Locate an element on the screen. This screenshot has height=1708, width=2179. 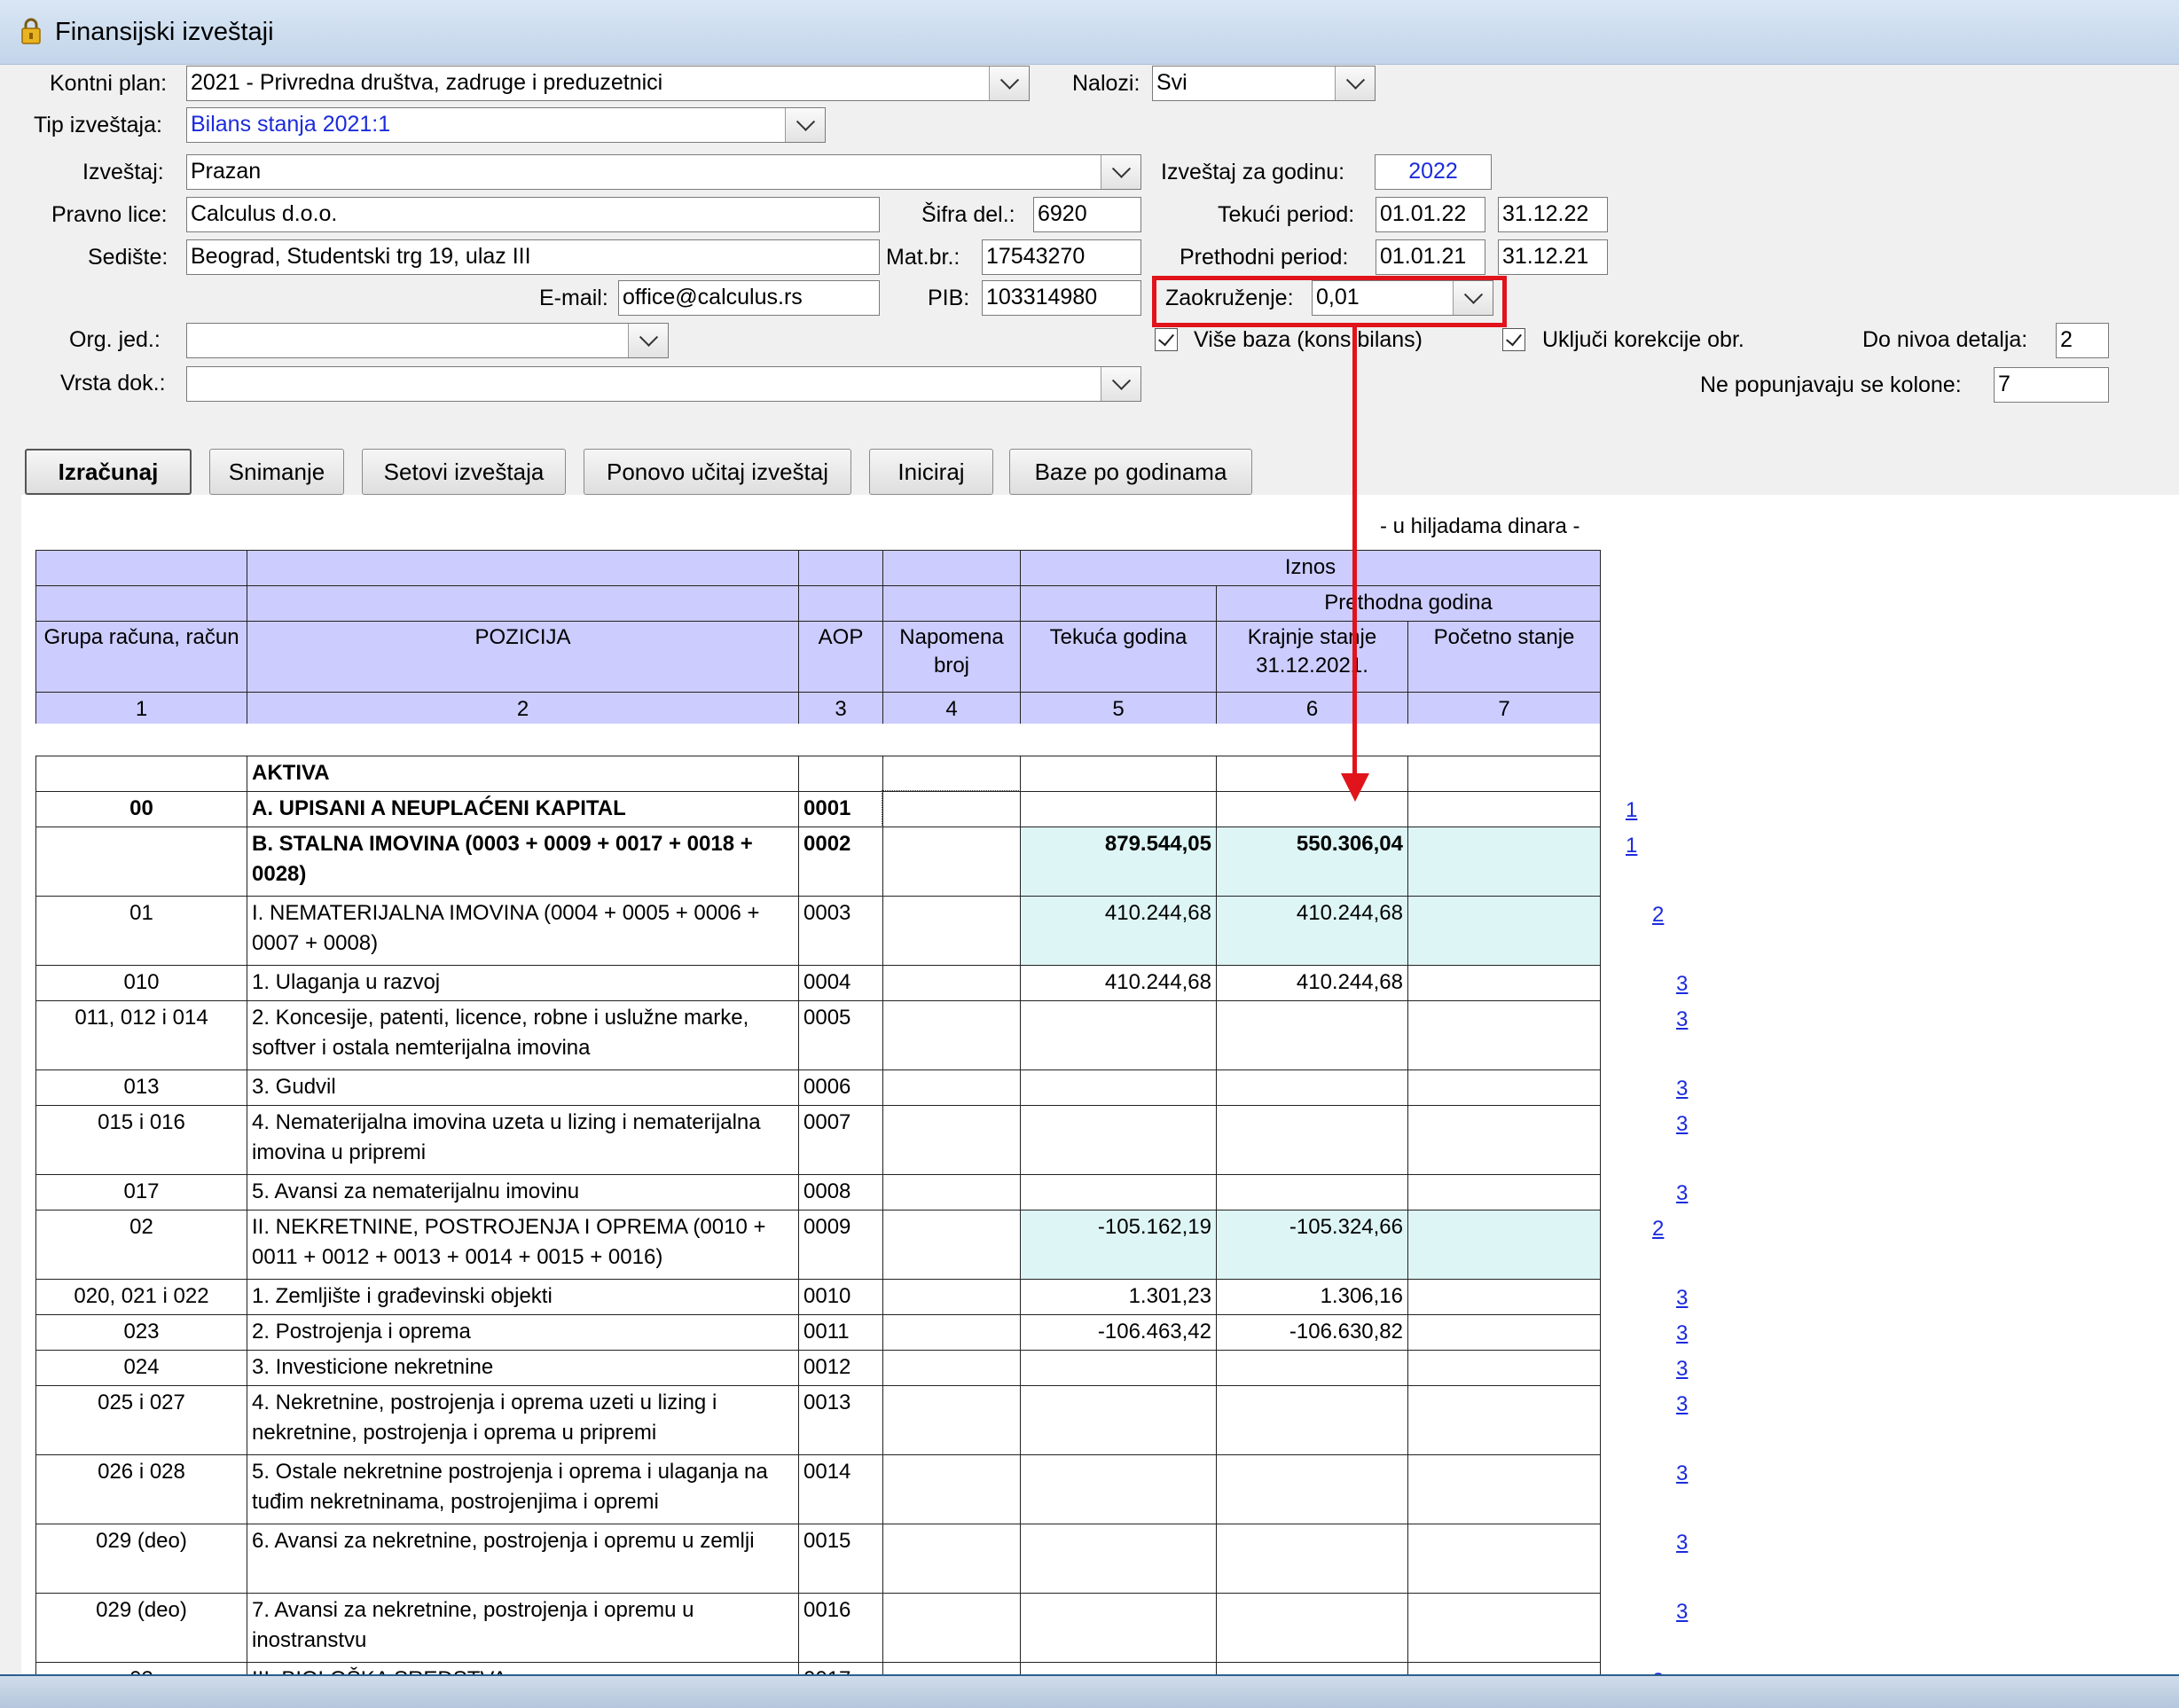
izracunaj-button: Izračunaj is located at coordinates (109, 472).